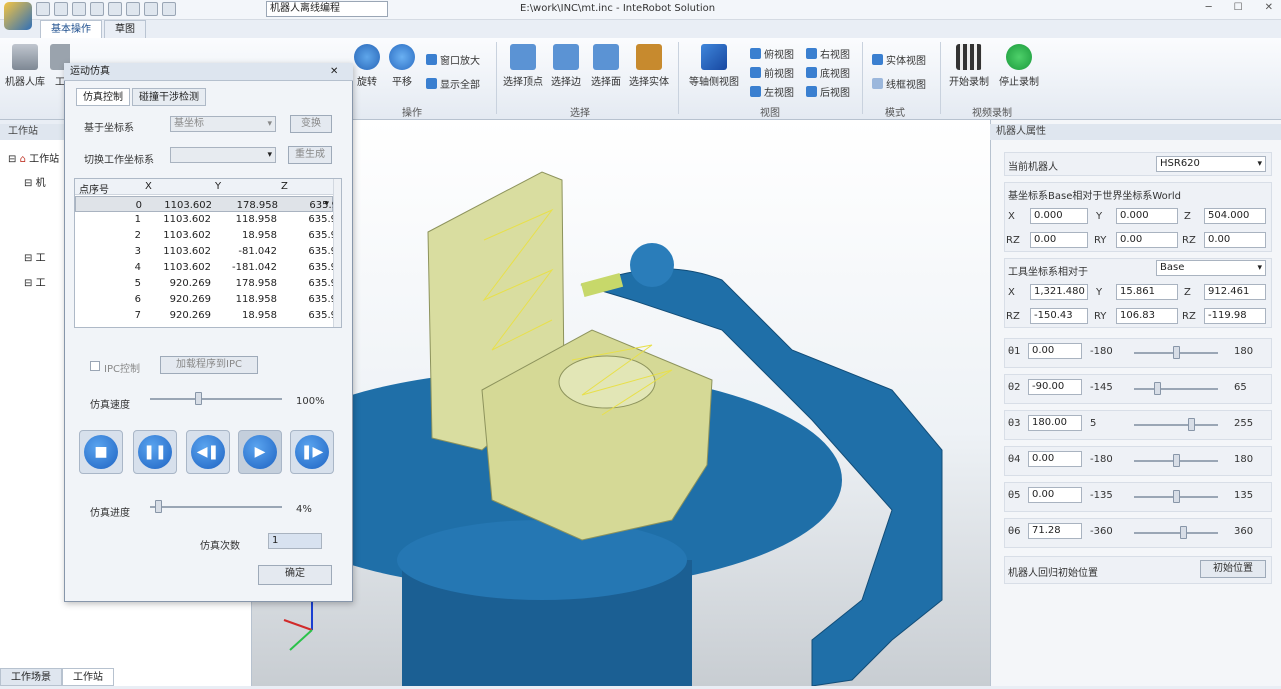 The image size is (1281, 689). I want to click on work-frame-select, so click(223, 155).